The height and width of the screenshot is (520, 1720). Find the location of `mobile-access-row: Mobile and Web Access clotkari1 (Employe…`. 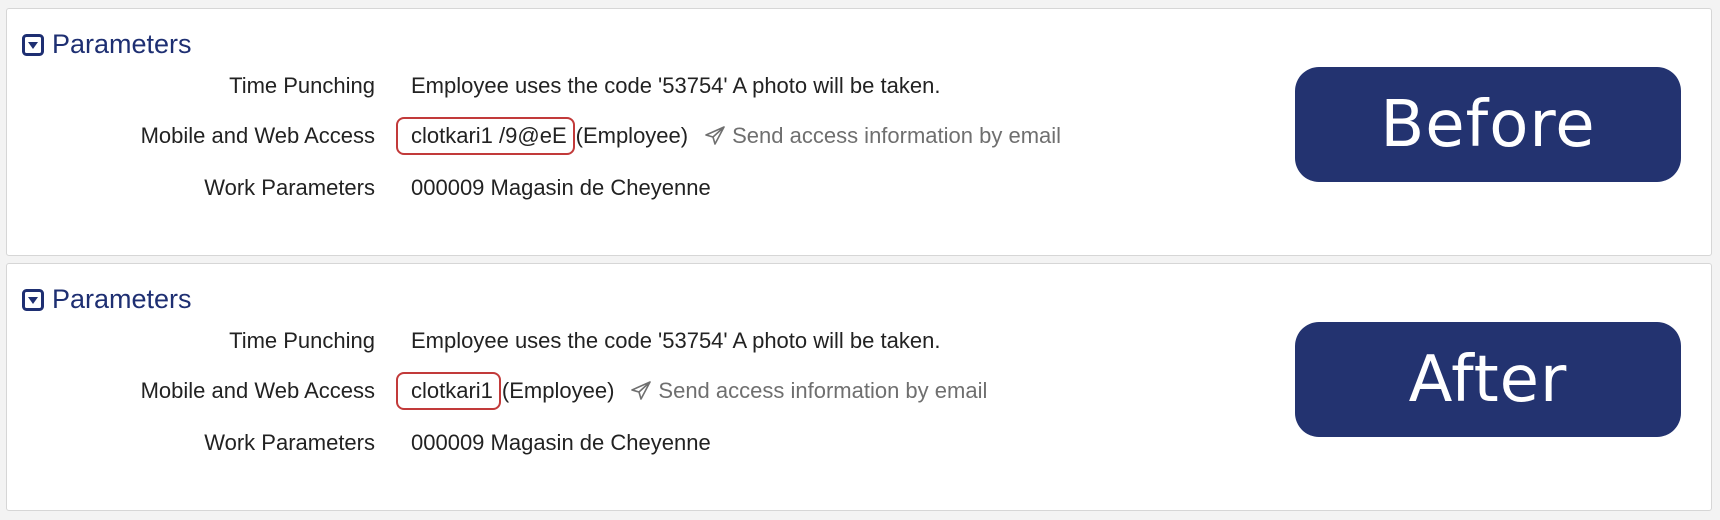

mobile-access-row: Mobile and Web Access clotkari1 (Employe… is located at coordinates (497, 391).